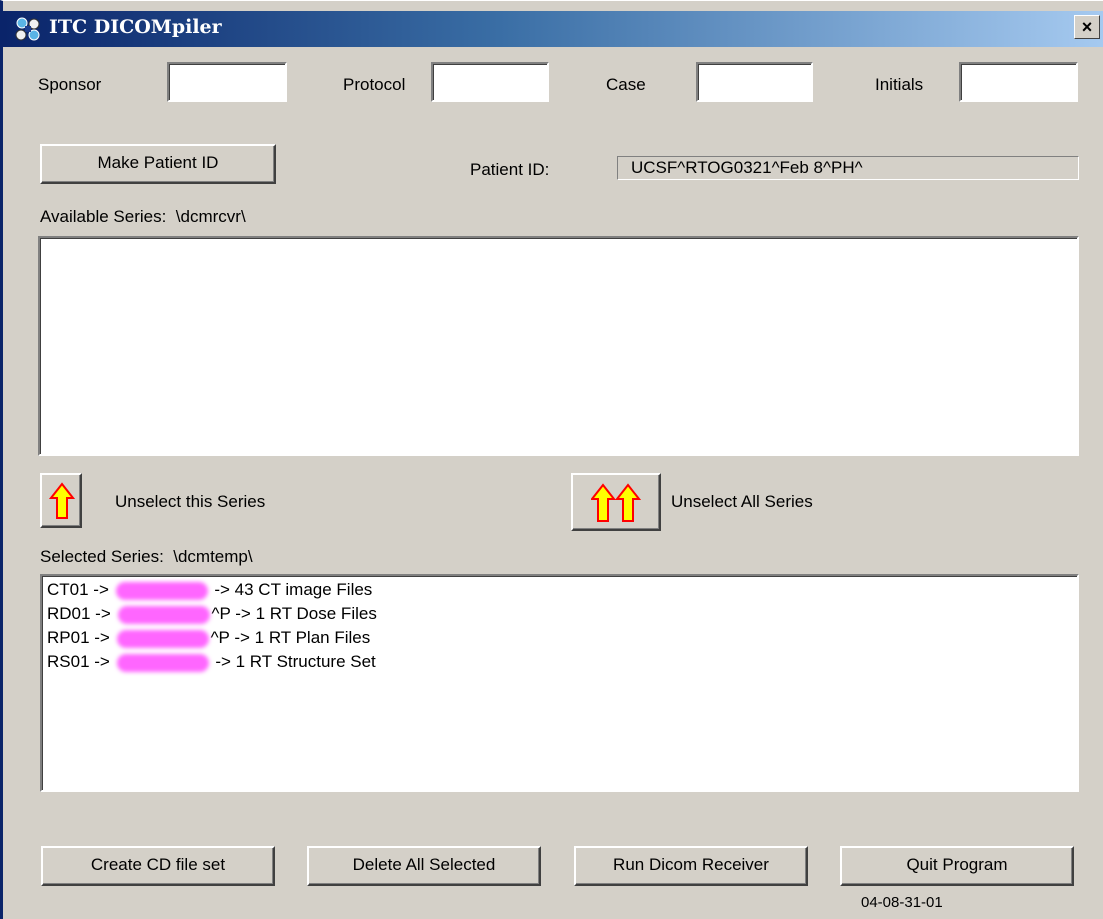 The width and height of the screenshot is (1103, 919). Describe the element at coordinates (957, 866) in the screenshot. I see `quit-program-button: Quit Program` at that location.